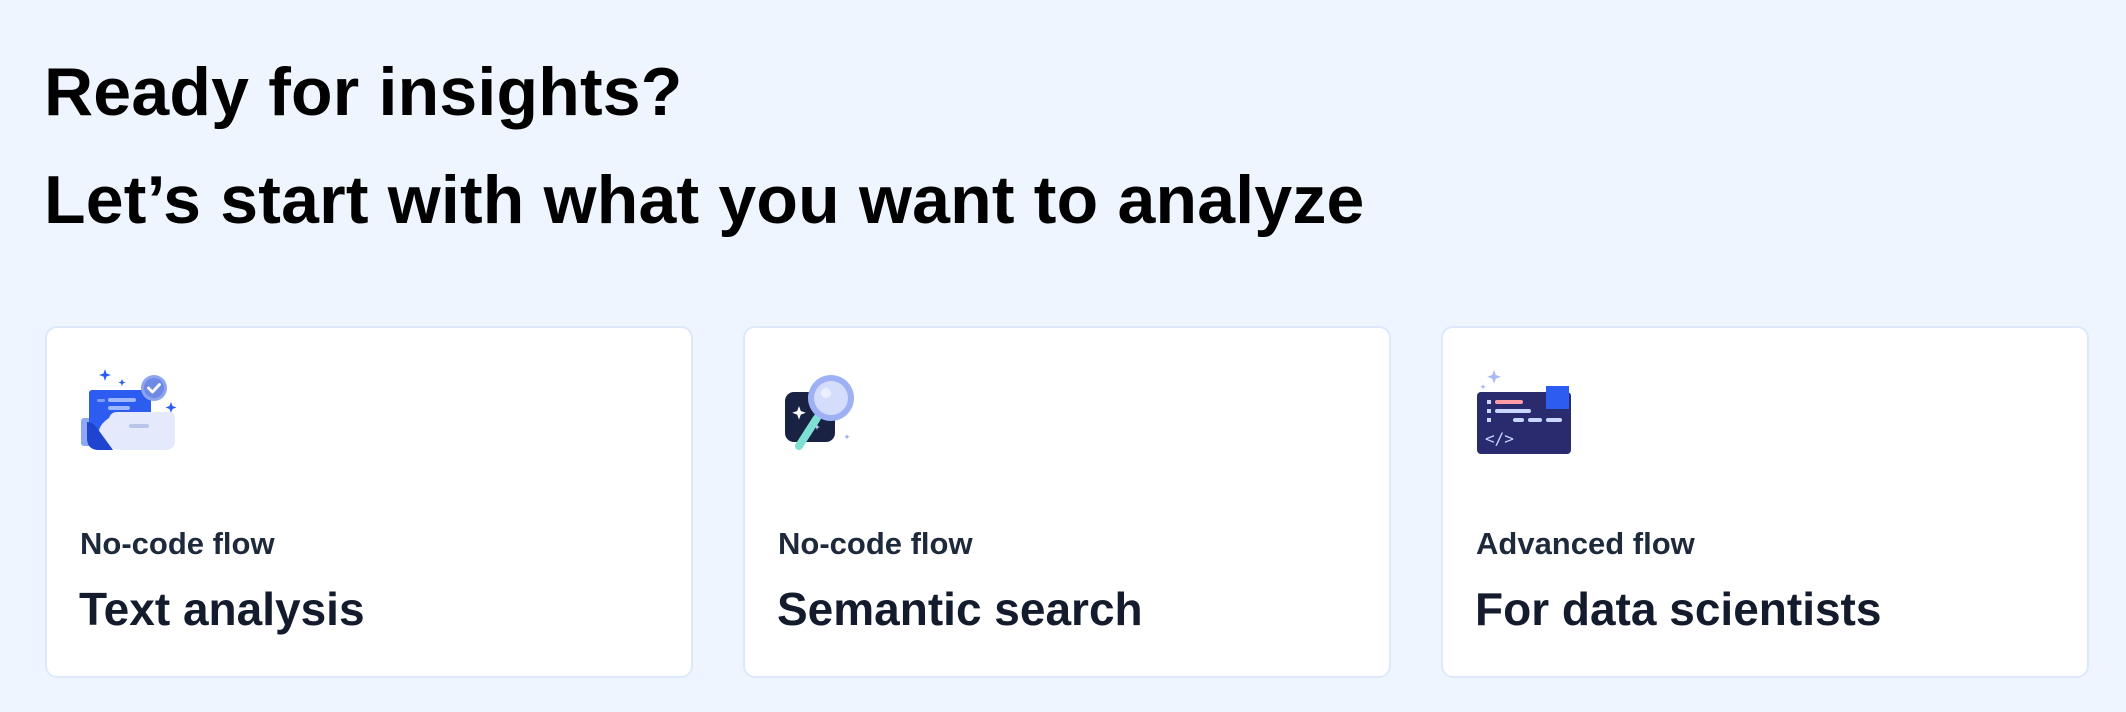  What do you see at coordinates (827, 411) in the screenshot?
I see `magnifier-sparkle-icon` at bounding box center [827, 411].